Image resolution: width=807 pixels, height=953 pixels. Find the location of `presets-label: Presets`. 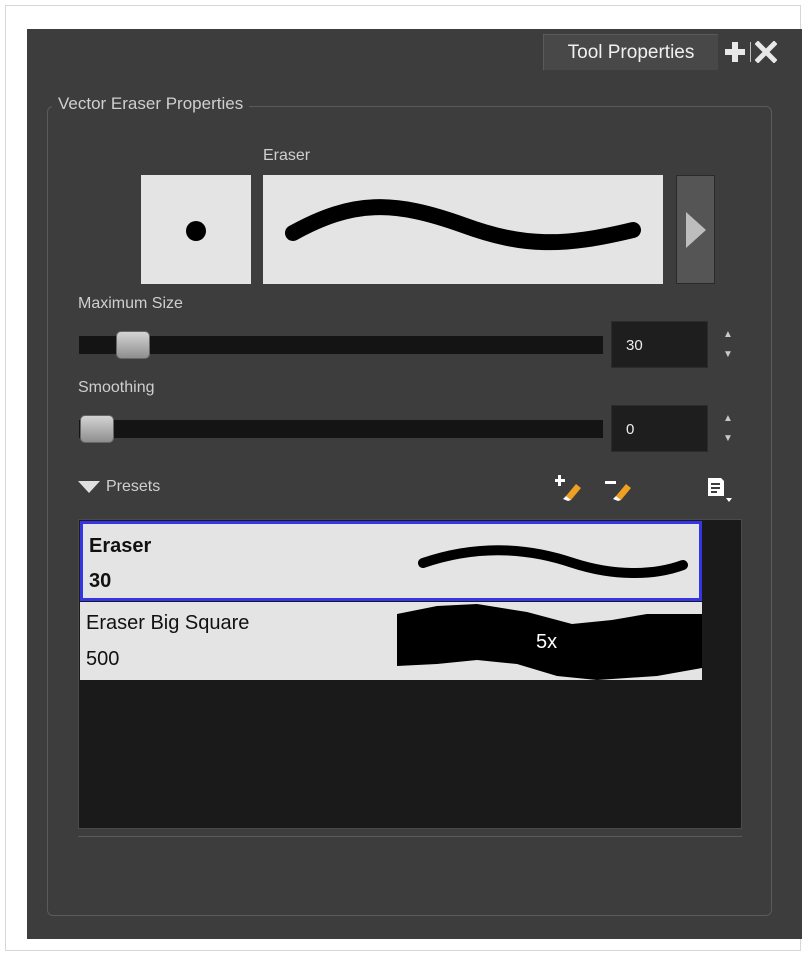

presets-label: Presets is located at coordinates (133, 486).